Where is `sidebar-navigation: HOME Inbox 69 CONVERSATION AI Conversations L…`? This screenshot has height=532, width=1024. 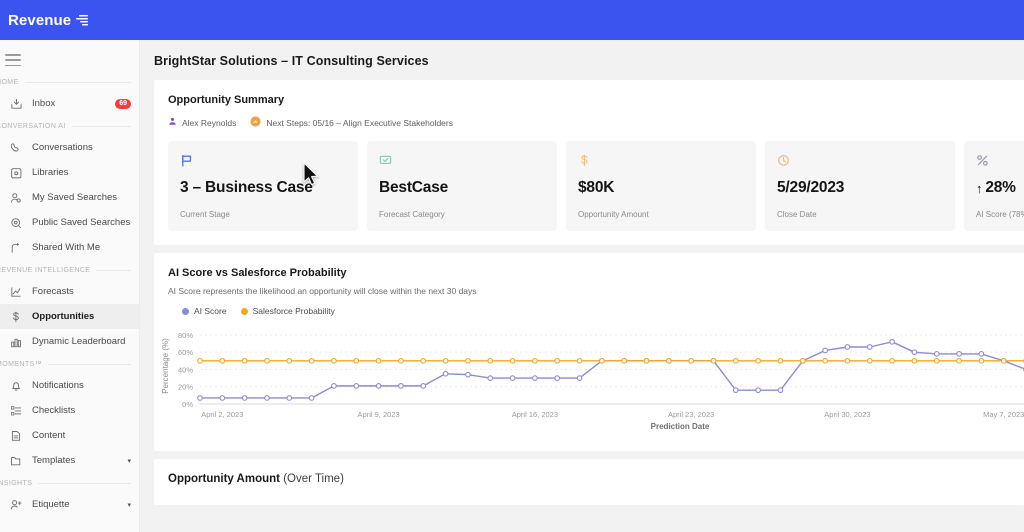 sidebar-navigation: HOME Inbox 69 CONVERSATION AI Conversations L… is located at coordinates (70, 286).